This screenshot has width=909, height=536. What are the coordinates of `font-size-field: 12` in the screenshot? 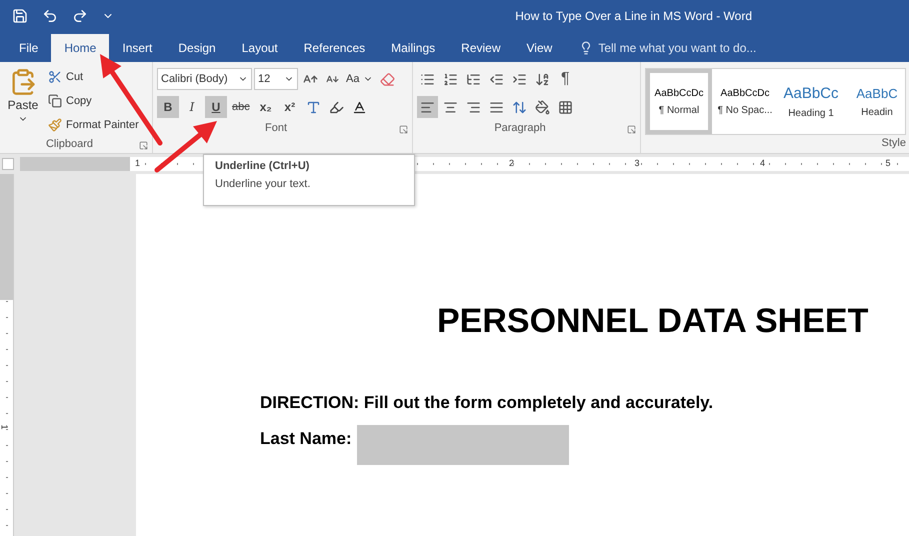 It's located at (276, 79).